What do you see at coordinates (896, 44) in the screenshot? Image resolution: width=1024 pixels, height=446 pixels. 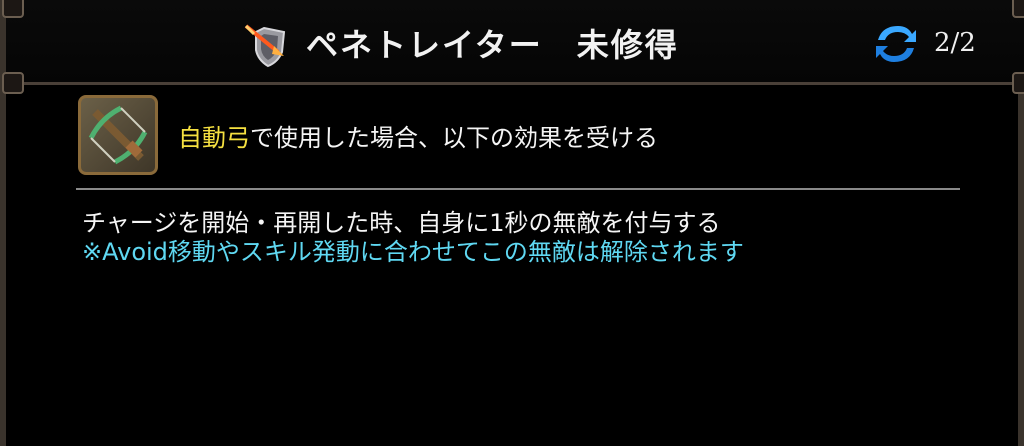 I see `swap-arrows-icon` at bounding box center [896, 44].